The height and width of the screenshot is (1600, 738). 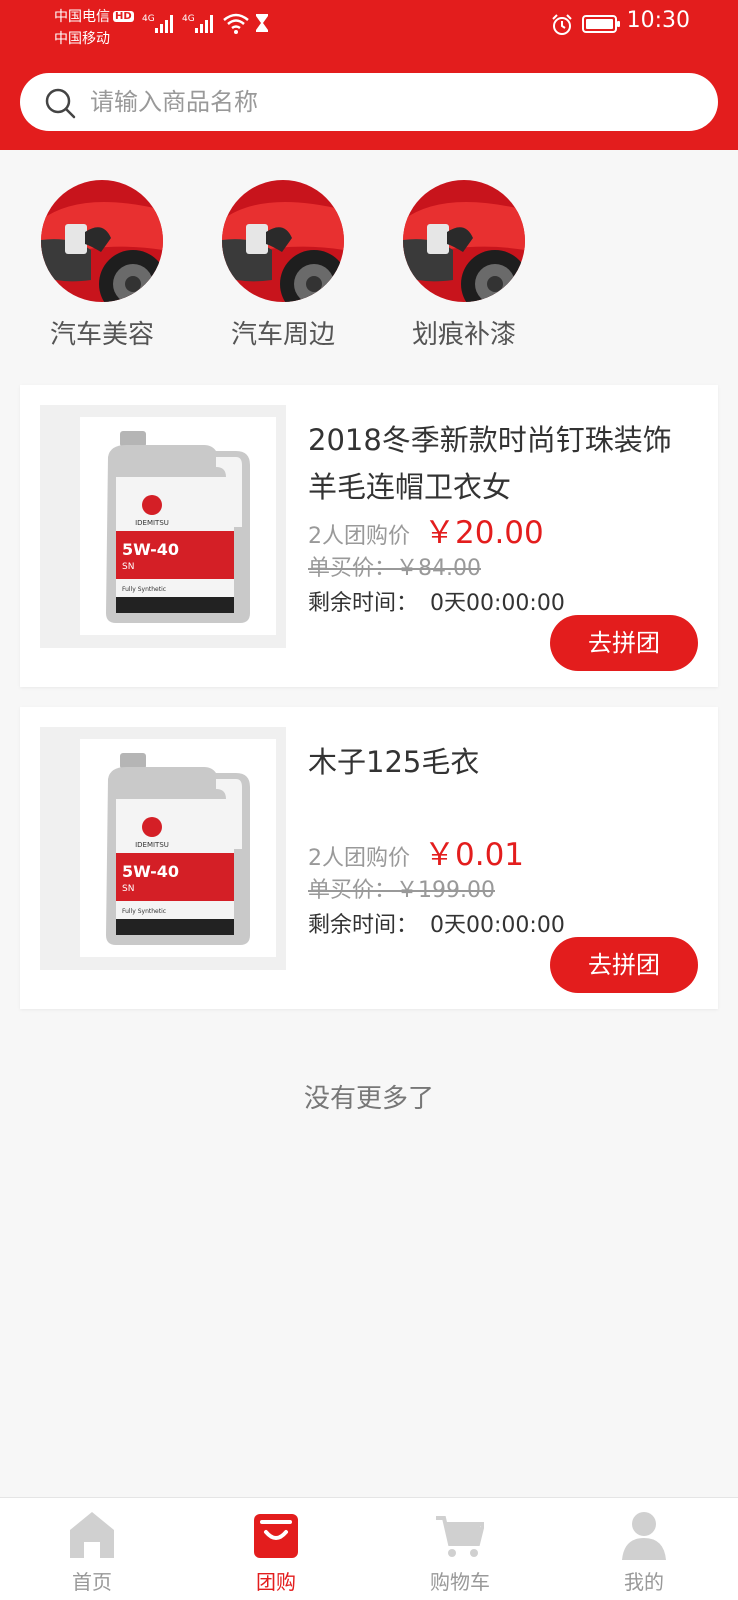 I want to click on category-car-accessories: 汽车周边, so click(x=283, y=265).